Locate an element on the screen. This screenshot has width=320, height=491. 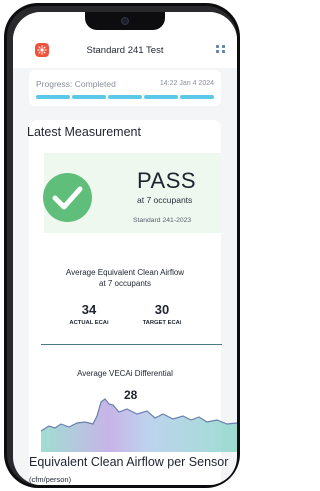
progress-card: Progress: Completed 14:22 Jan 4 2024 is located at coordinates (125, 88).